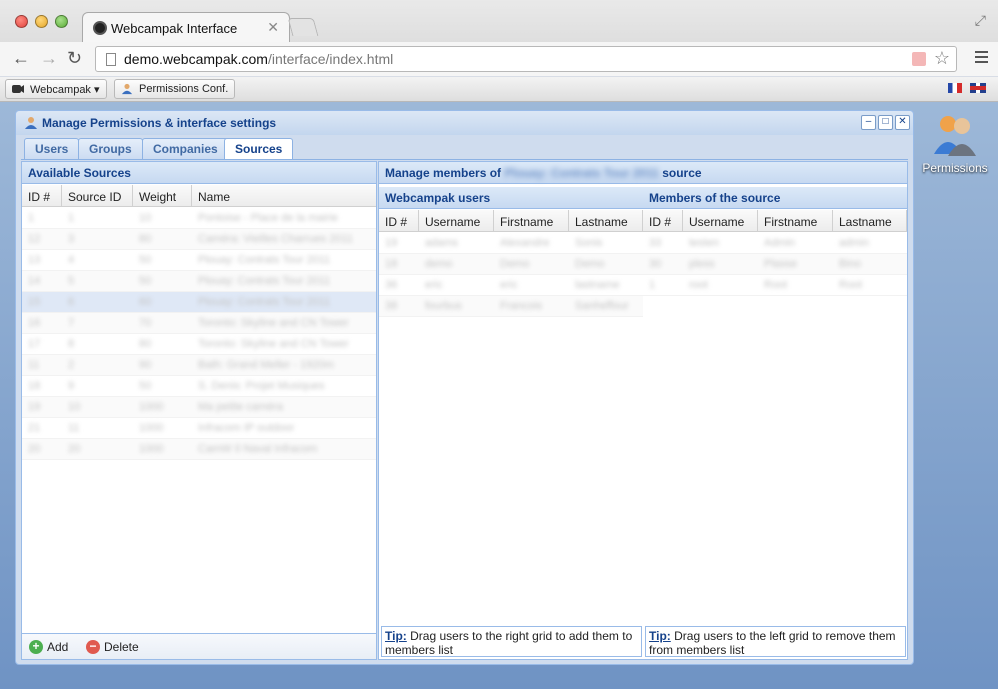 The height and width of the screenshot is (689, 998). Describe the element at coordinates (511, 198) in the screenshot. I see `webcampak-users-title: Webcampak users` at that location.